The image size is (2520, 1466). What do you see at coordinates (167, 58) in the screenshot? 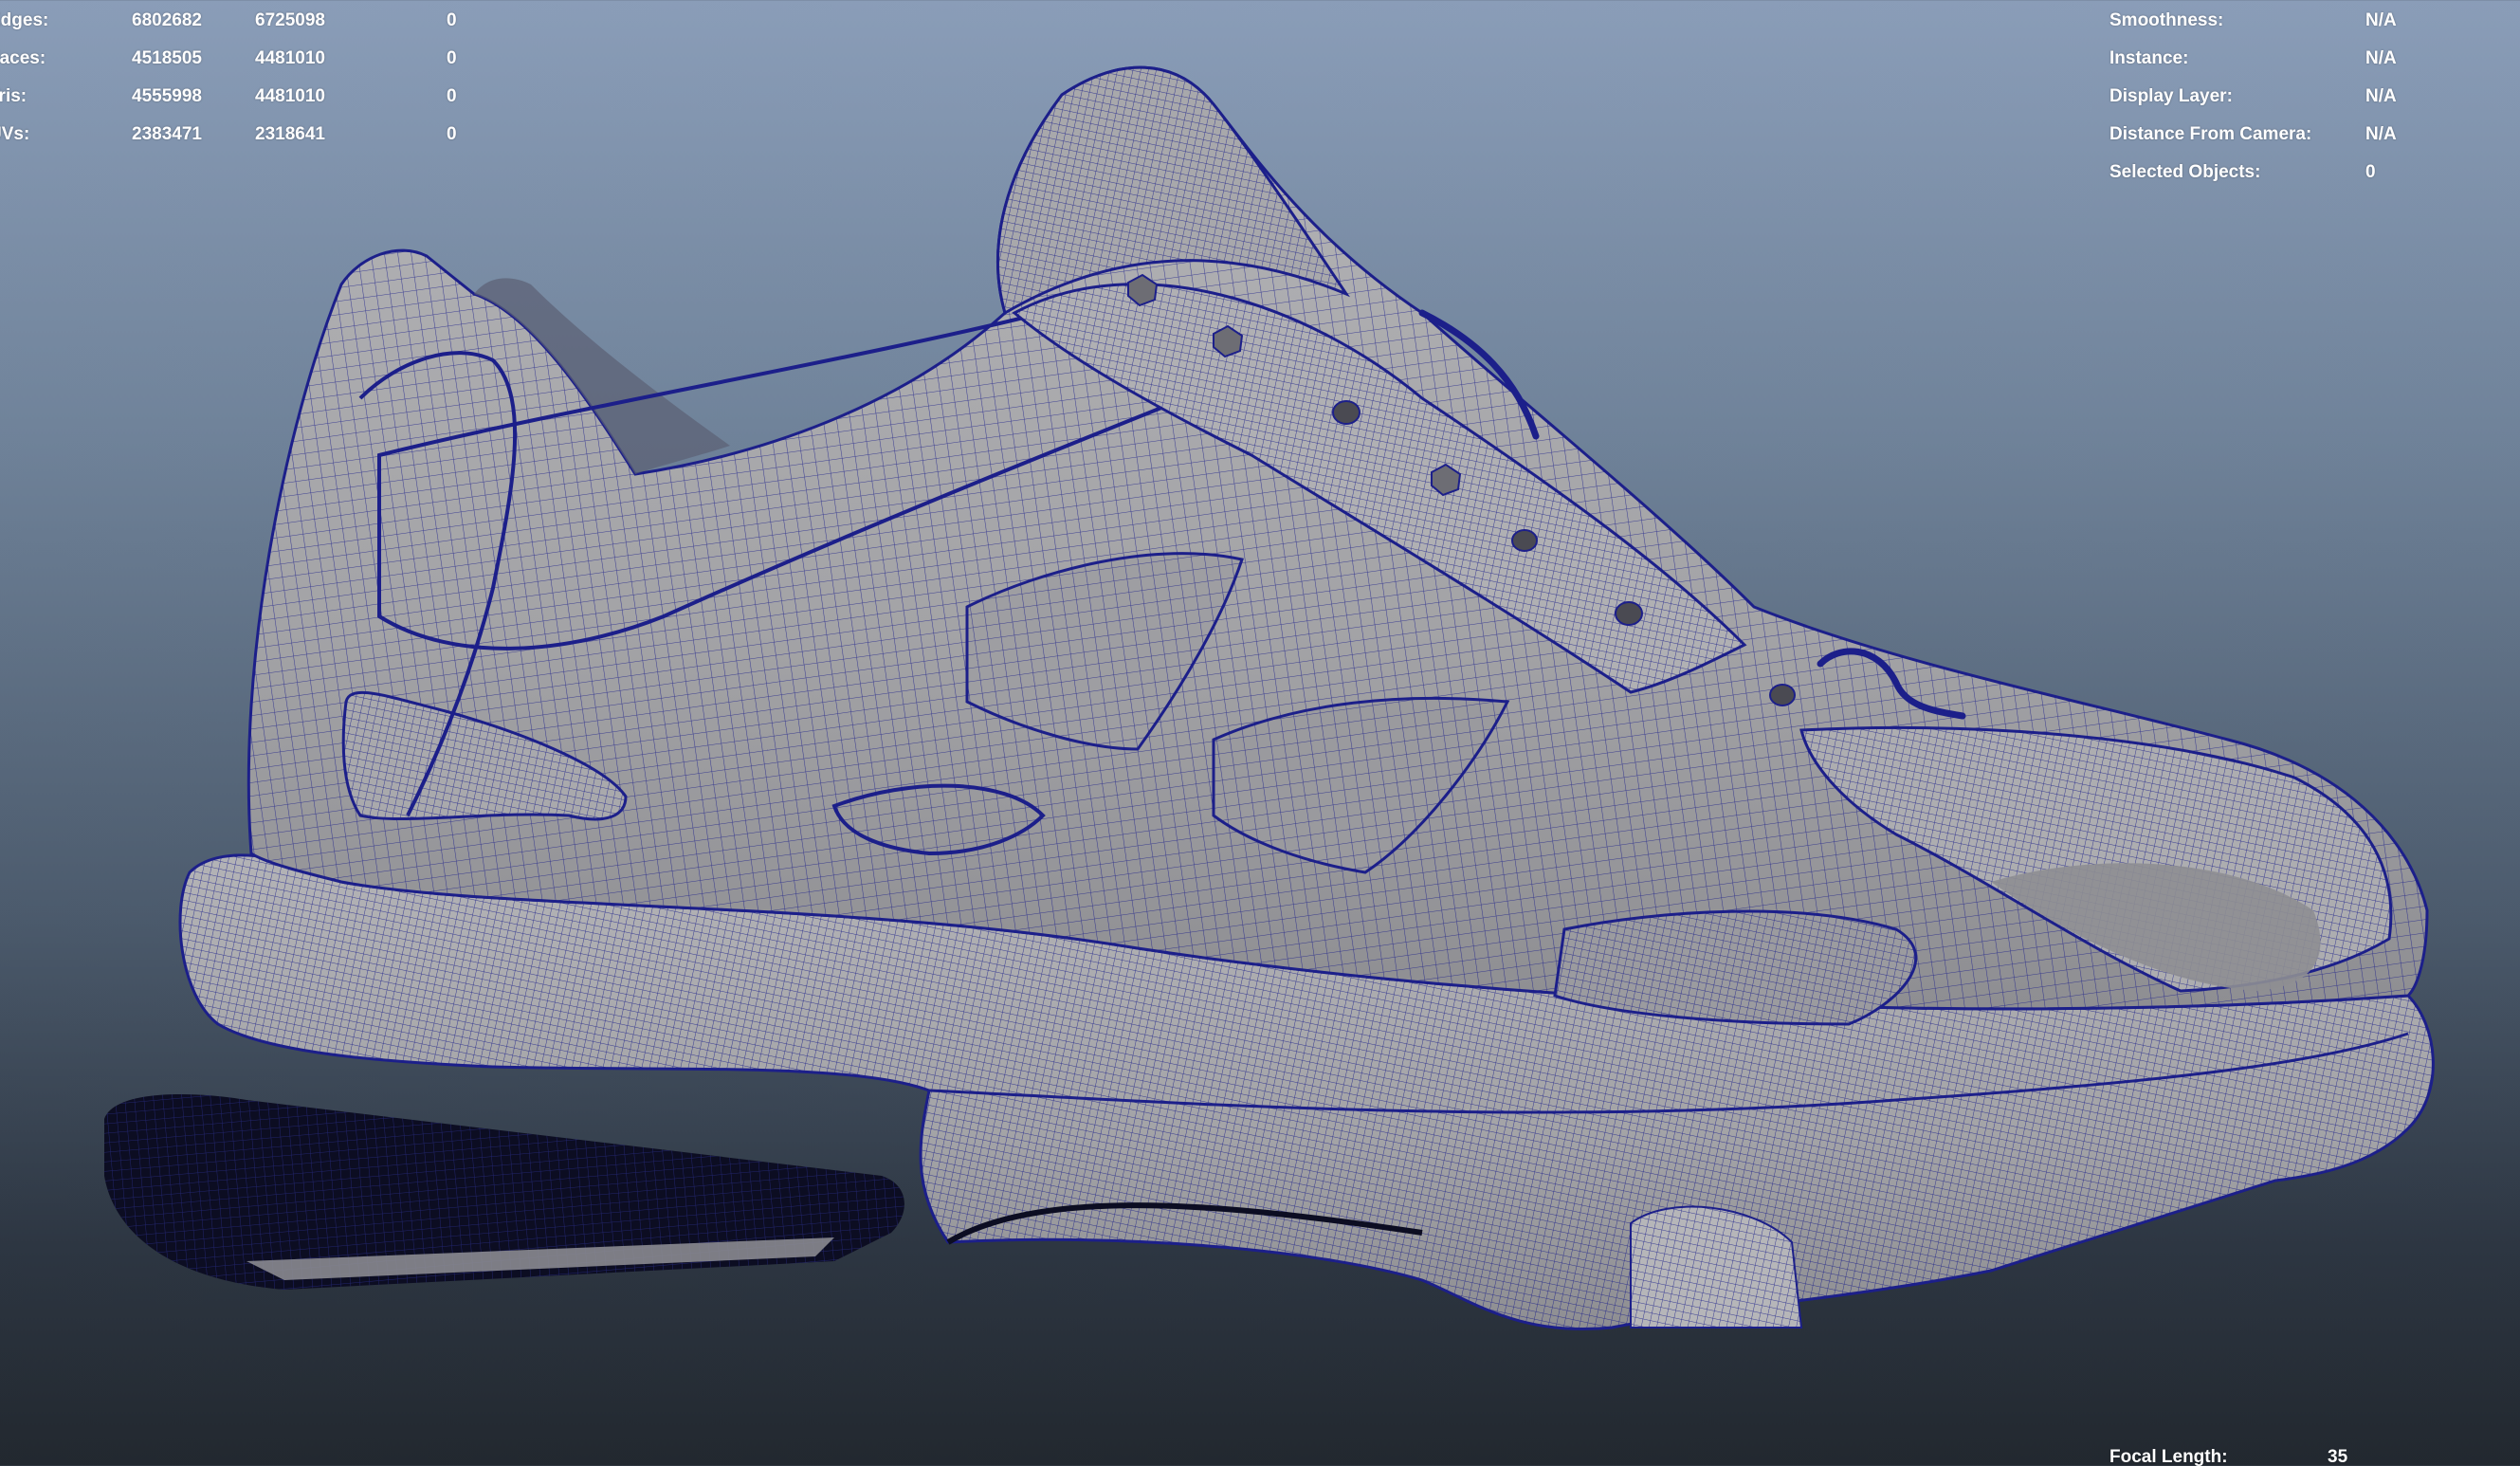
I see `stats-value: 4518505` at bounding box center [167, 58].